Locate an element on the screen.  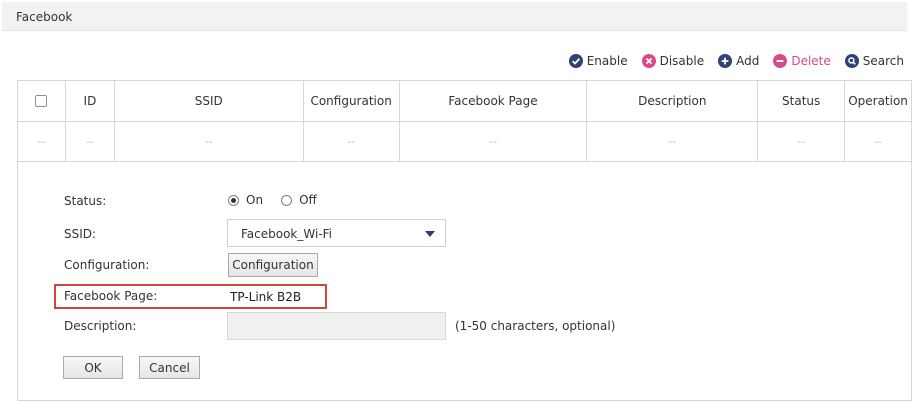
cancel-button: Cancel is located at coordinates (169, 367).